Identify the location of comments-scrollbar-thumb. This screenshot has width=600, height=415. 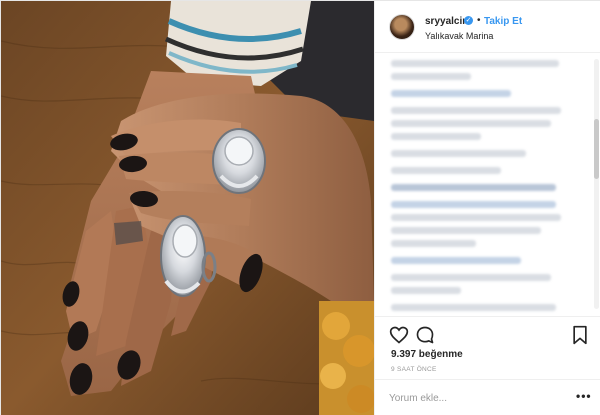
(596, 149).